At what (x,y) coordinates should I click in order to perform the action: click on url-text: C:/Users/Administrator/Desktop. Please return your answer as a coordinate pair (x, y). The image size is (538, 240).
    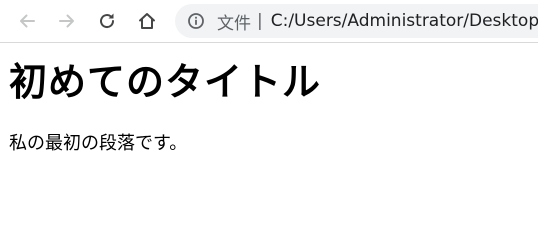
    Looking at the image, I should click on (404, 21).